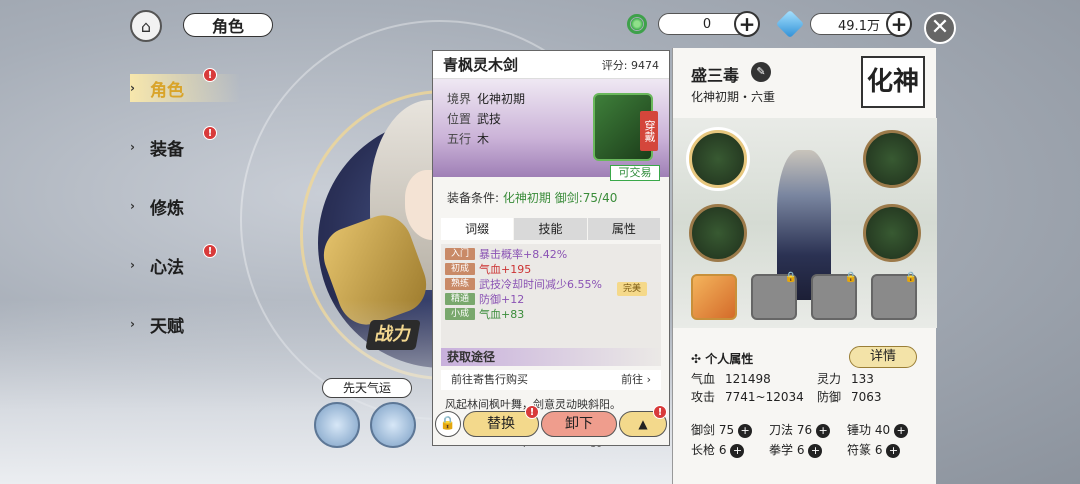 This screenshot has height=484, width=1080. I want to click on item-name: 青枫灵木剑, so click(481, 65).